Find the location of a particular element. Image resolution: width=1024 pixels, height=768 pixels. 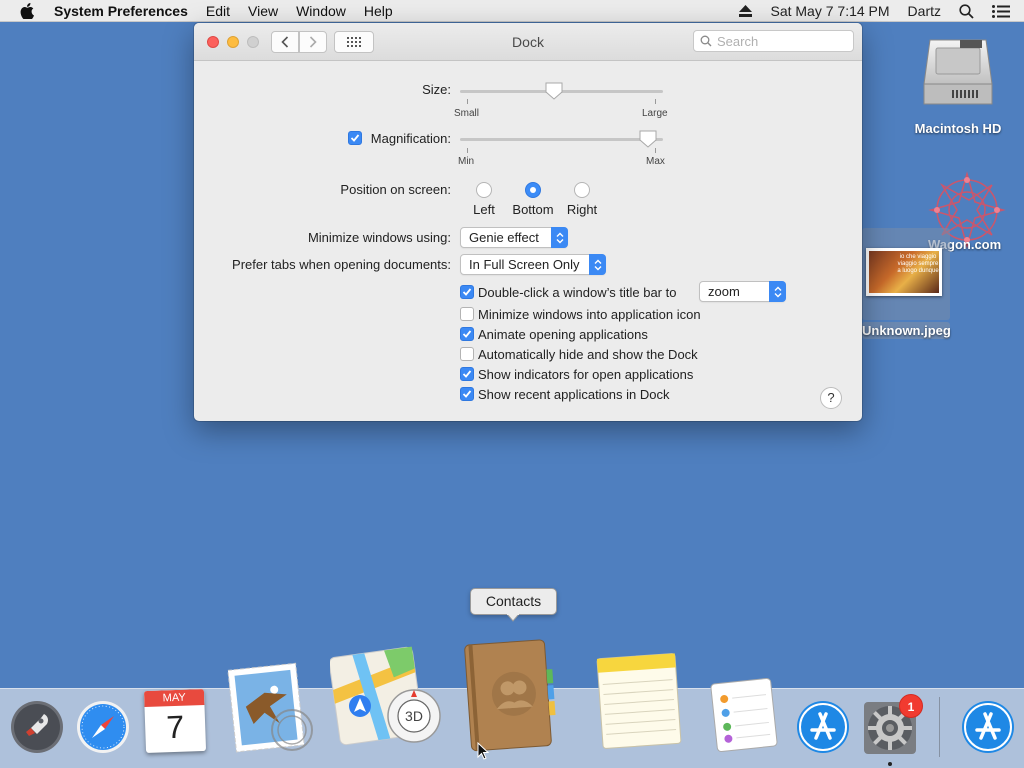

search-input is located at coordinates (782, 41).